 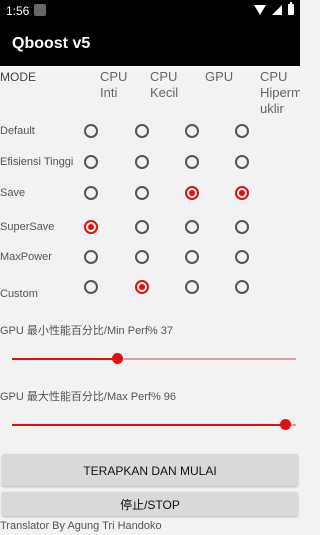 What do you see at coordinates (242, 227) in the screenshot?
I see `radio-supersave-cpu-hiper` at bounding box center [242, 227].